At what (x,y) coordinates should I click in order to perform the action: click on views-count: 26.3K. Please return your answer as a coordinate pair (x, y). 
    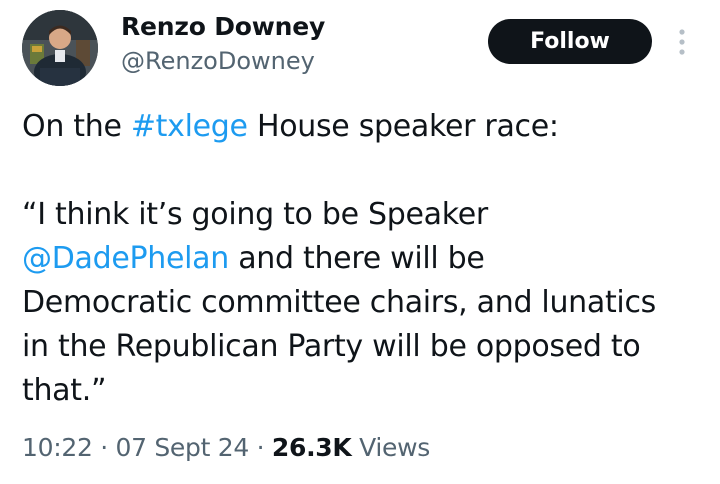
    Looking at the image, I should click on (311, 447).